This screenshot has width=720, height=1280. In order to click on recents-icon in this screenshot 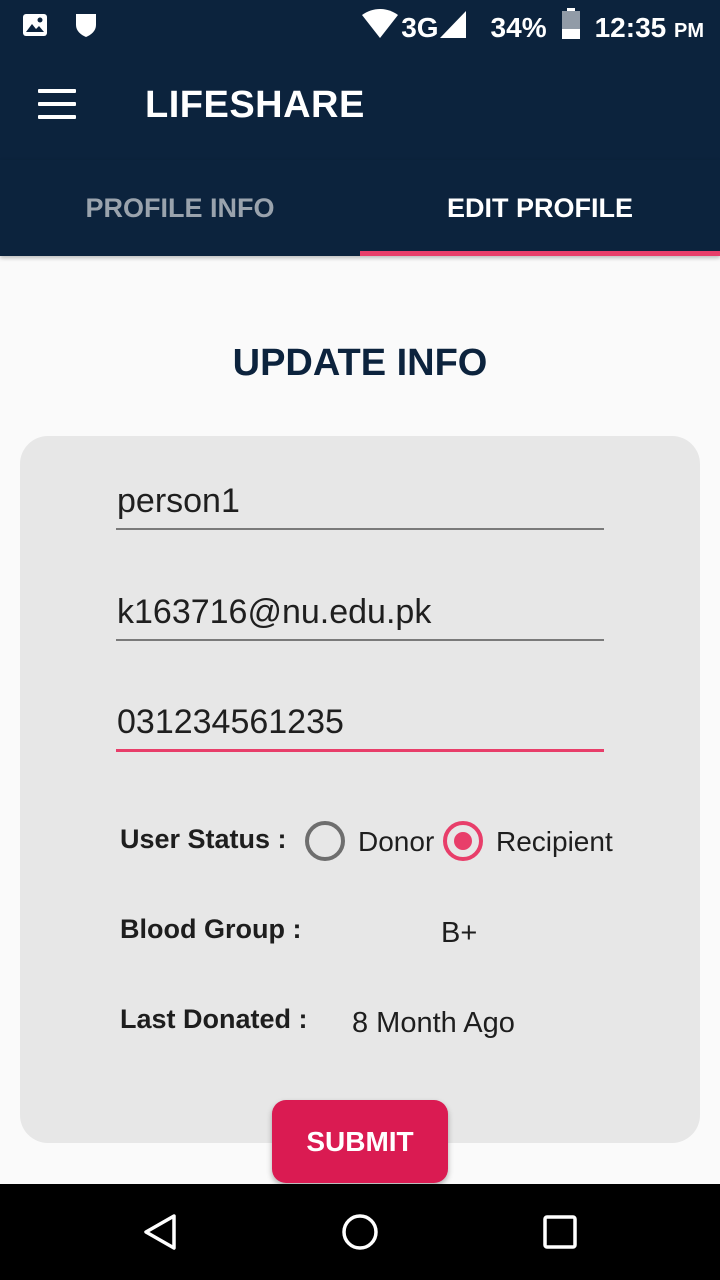, I will do `click(560, 1232)`.